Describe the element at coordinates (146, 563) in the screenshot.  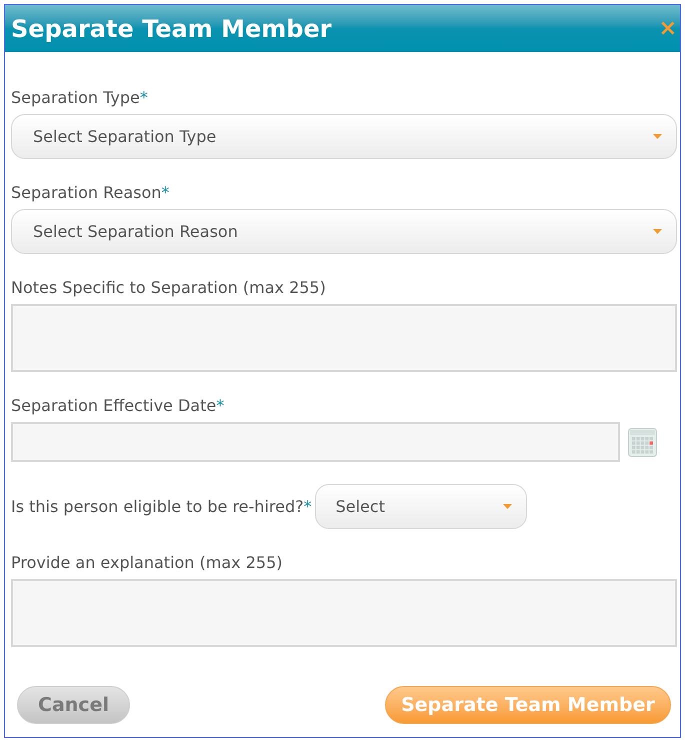
I see `field-label: Provide an explanation (max 255)` at that location.